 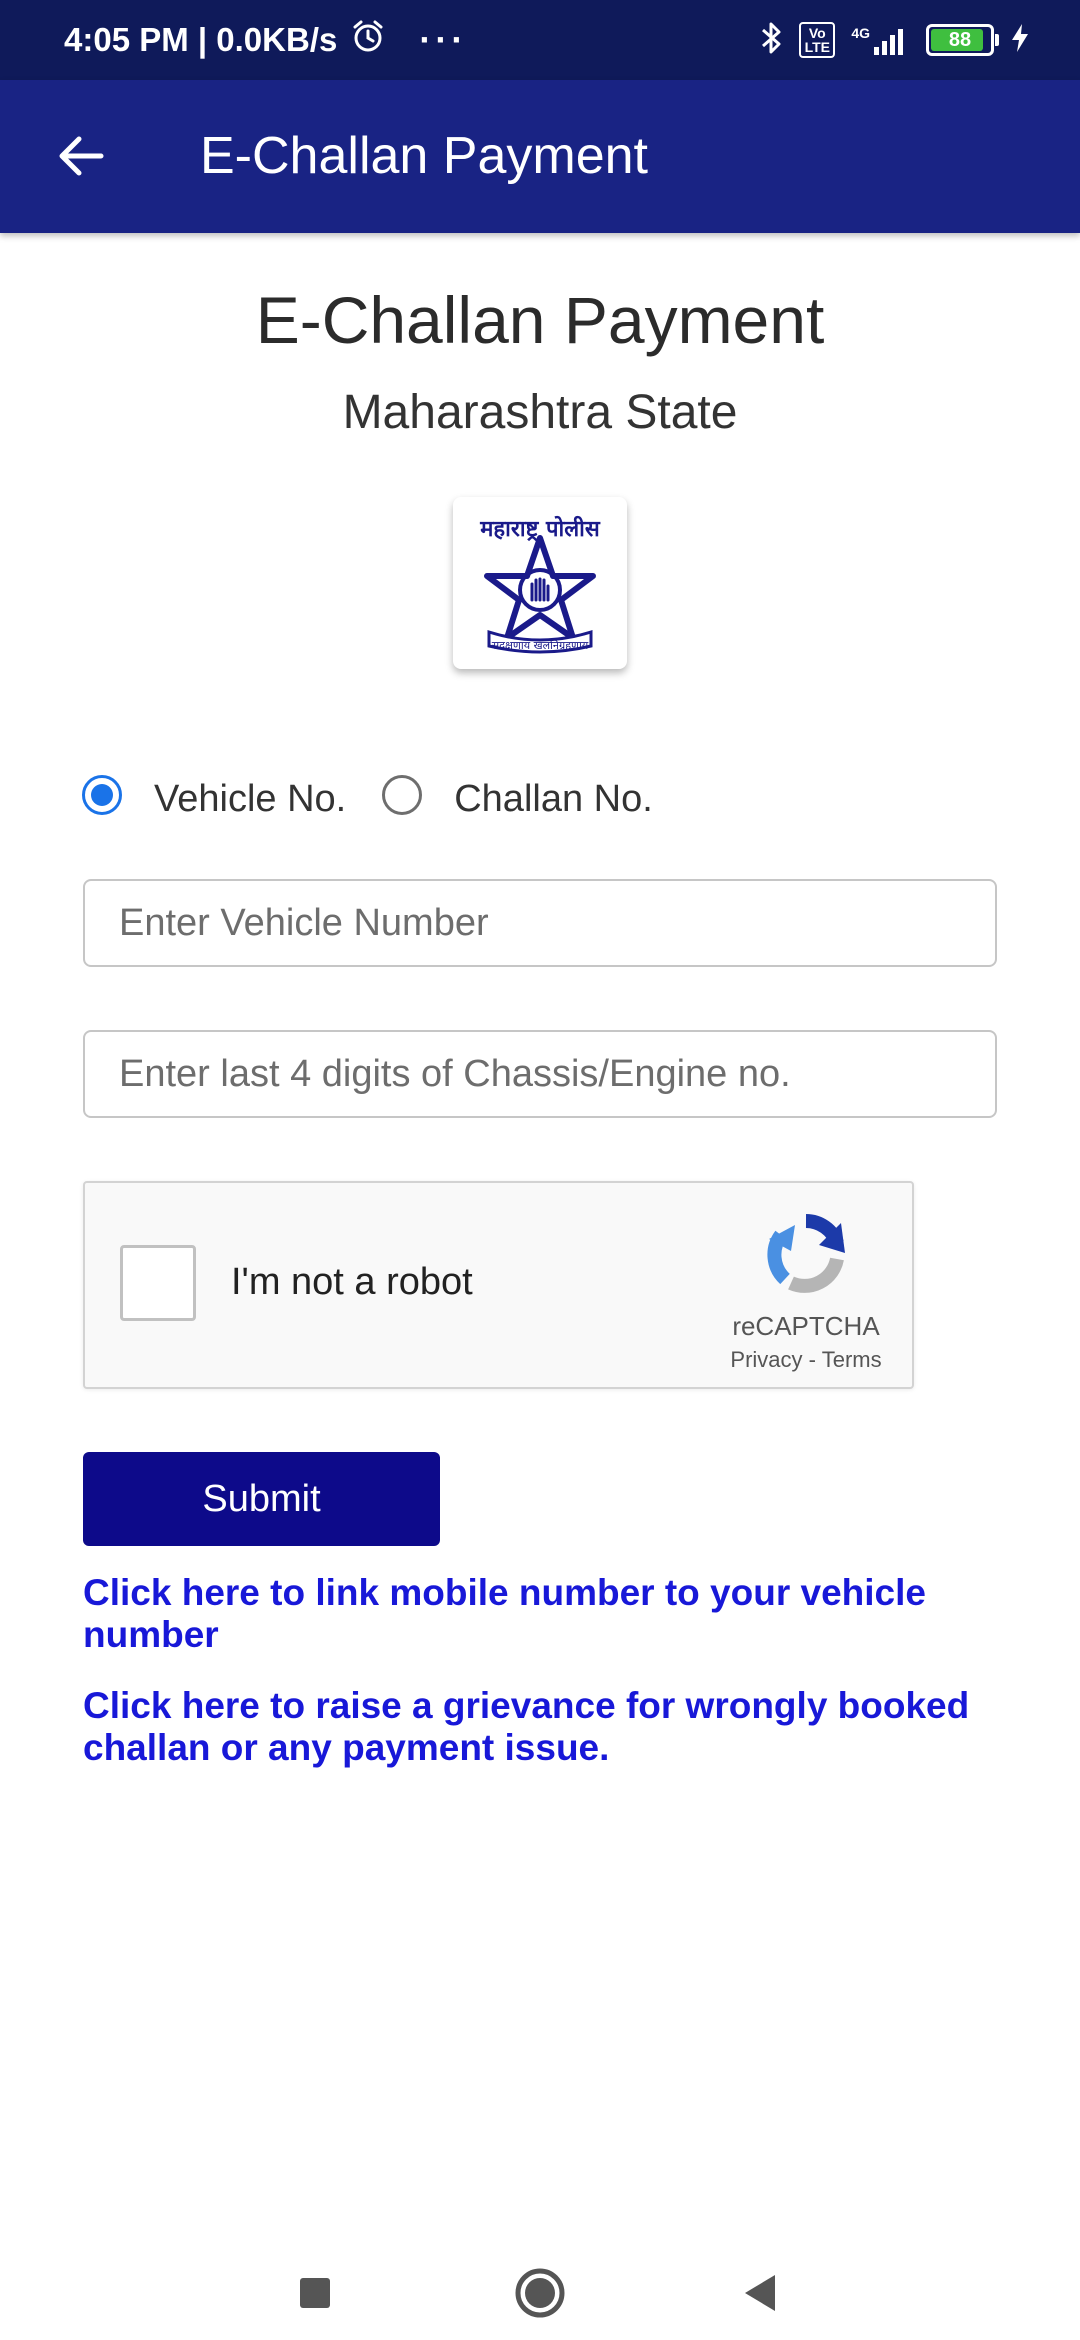 I want to click on page-title: E-Challan Payment, so click(x=540, y=320).